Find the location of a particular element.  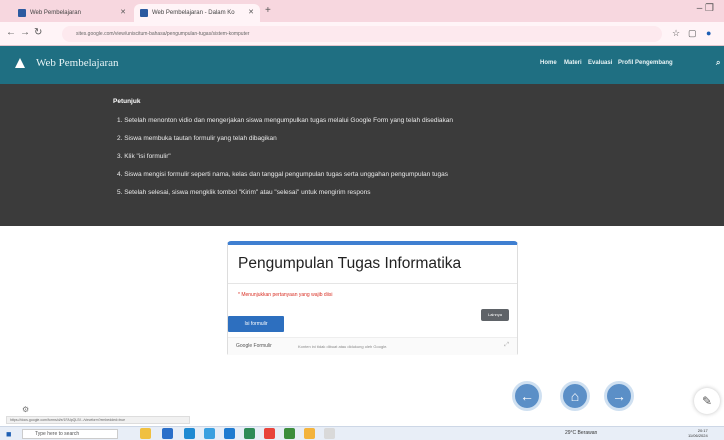

google-forms-brand: Google Formulir is located at coordinates (254, 346).